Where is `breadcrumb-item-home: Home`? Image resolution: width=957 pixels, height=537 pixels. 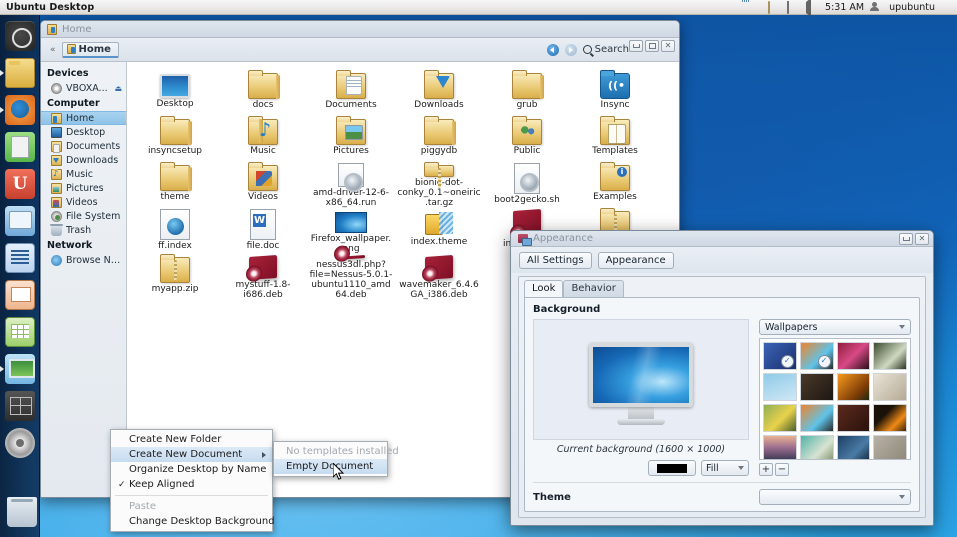 breadcrumb-item-home: Home is located at coordinates (90, 49).